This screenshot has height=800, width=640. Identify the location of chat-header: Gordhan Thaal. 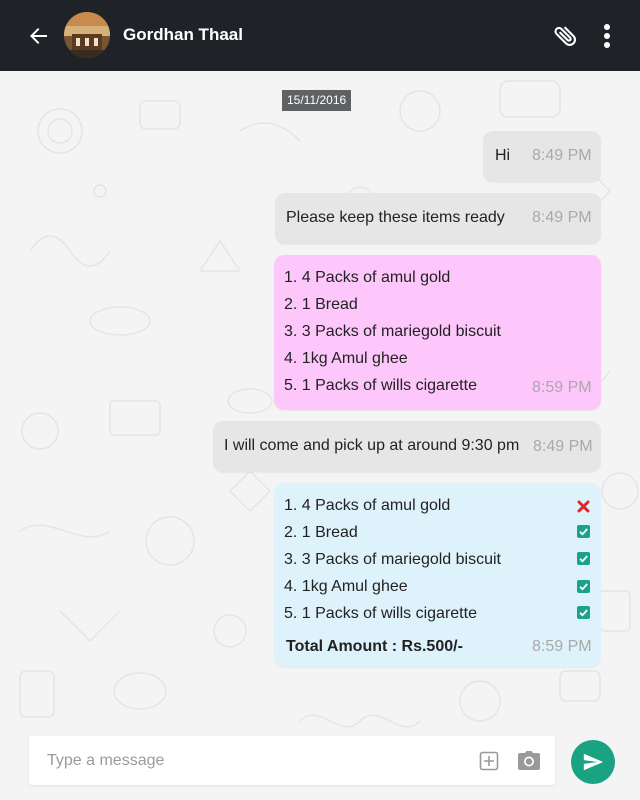
(320, 35).